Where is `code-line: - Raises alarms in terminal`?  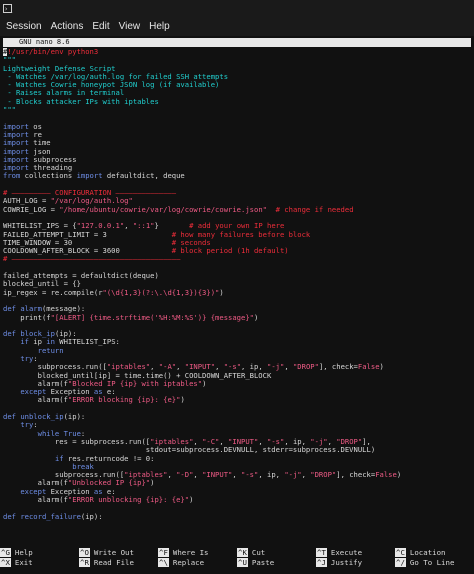 code-line: - Raises alarms in terminal is located at coordinates (237, 93).